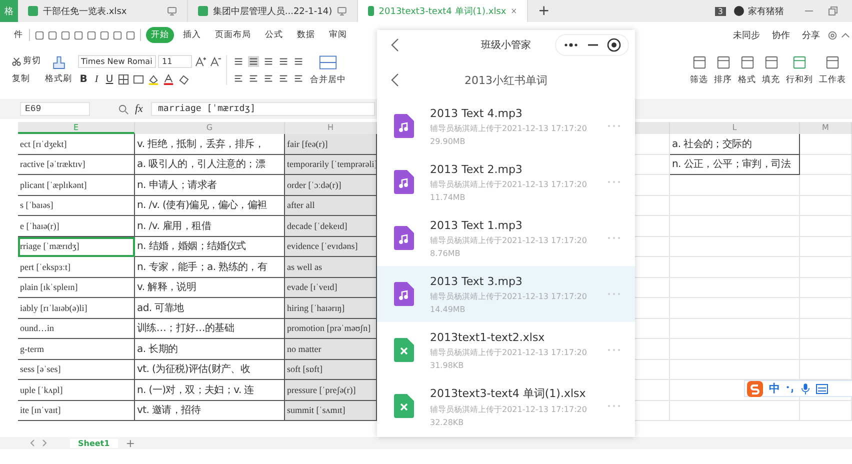 Image resolution: width=852 pixels, height=464 pixels. I want to click on file-item: 2013 Text 1.mp3 辅导员杨淇靖上传于2021-12-13 17:17:20 8.76MB, so click(506, 238).